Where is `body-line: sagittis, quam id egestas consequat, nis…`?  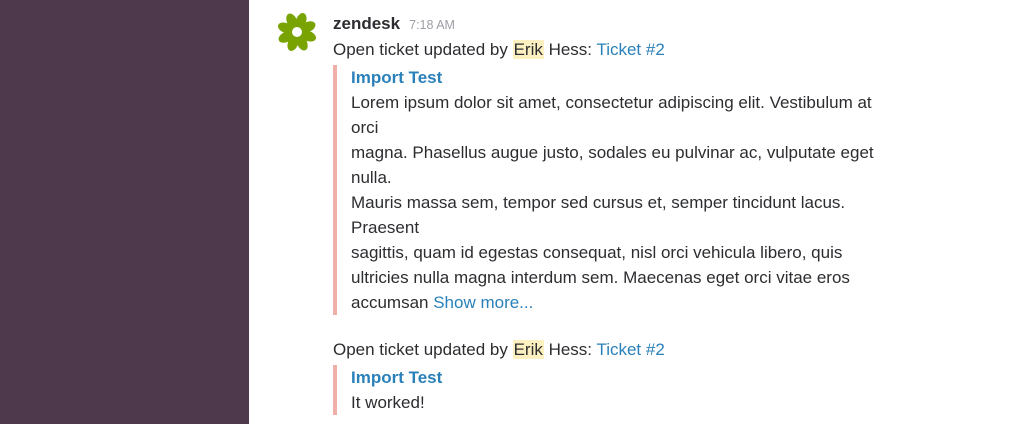
body-line: sagittis, quam id egestas consequat, nis… is located at coordinates (597, 252).